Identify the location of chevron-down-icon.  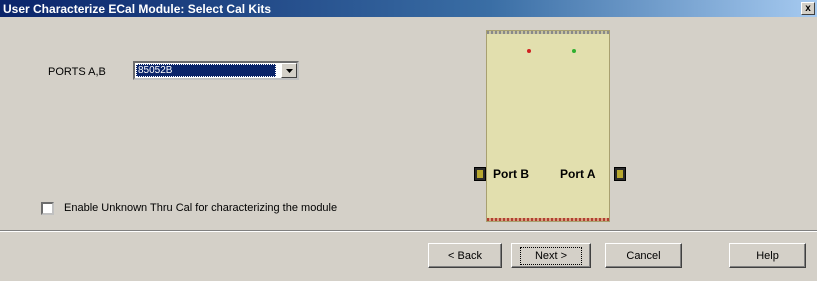
(289, 70).